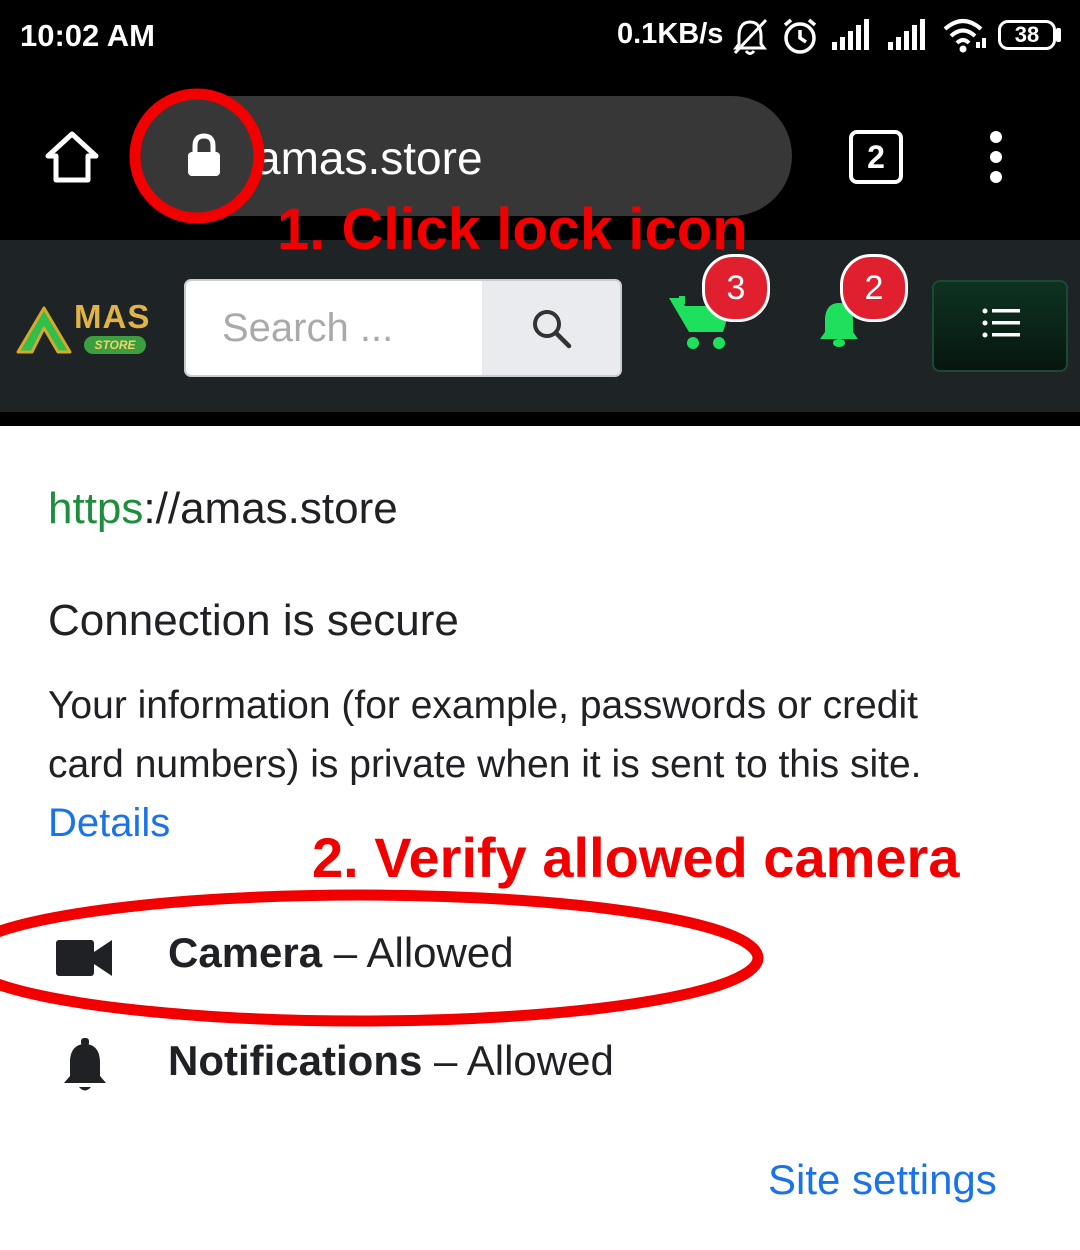  Describe the element at coordinates (115, 345) in the screenshot. I see `logo-subtext: STORE` at that location.